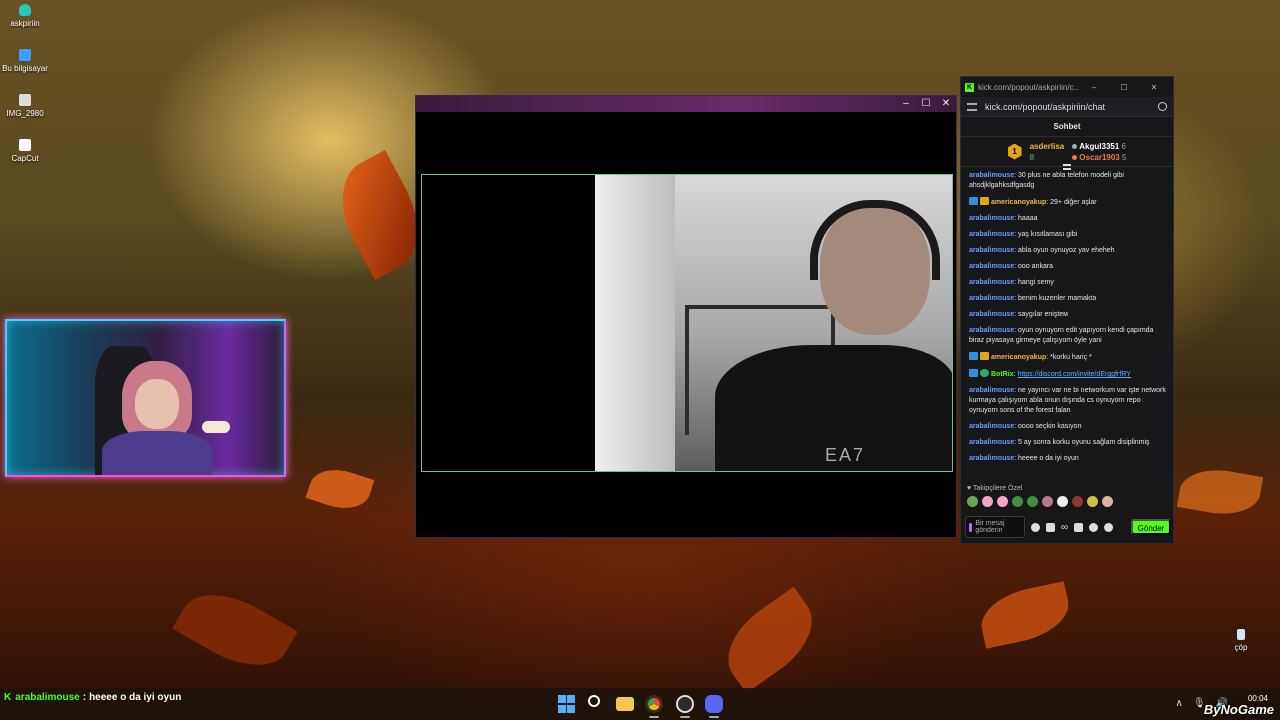 This screenshot has width=1280, height=720. I want to click on url-text: kick.com/popout/askpiriin/chat, so click(1071, 107).